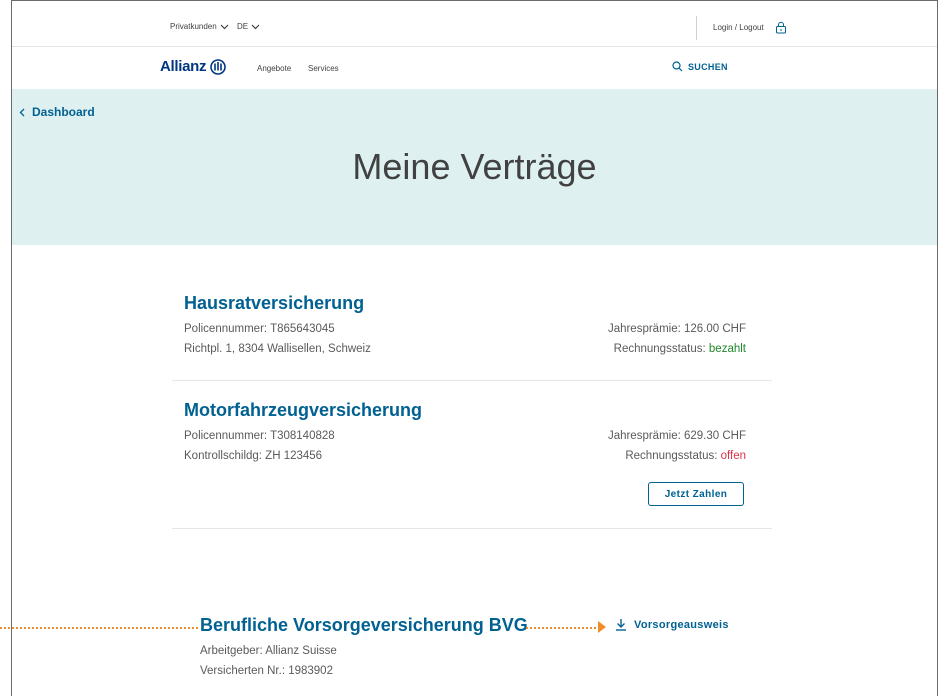  I want to click on annual-premium: Jahresprämie: 629.30 CHF, so click(676, 436).